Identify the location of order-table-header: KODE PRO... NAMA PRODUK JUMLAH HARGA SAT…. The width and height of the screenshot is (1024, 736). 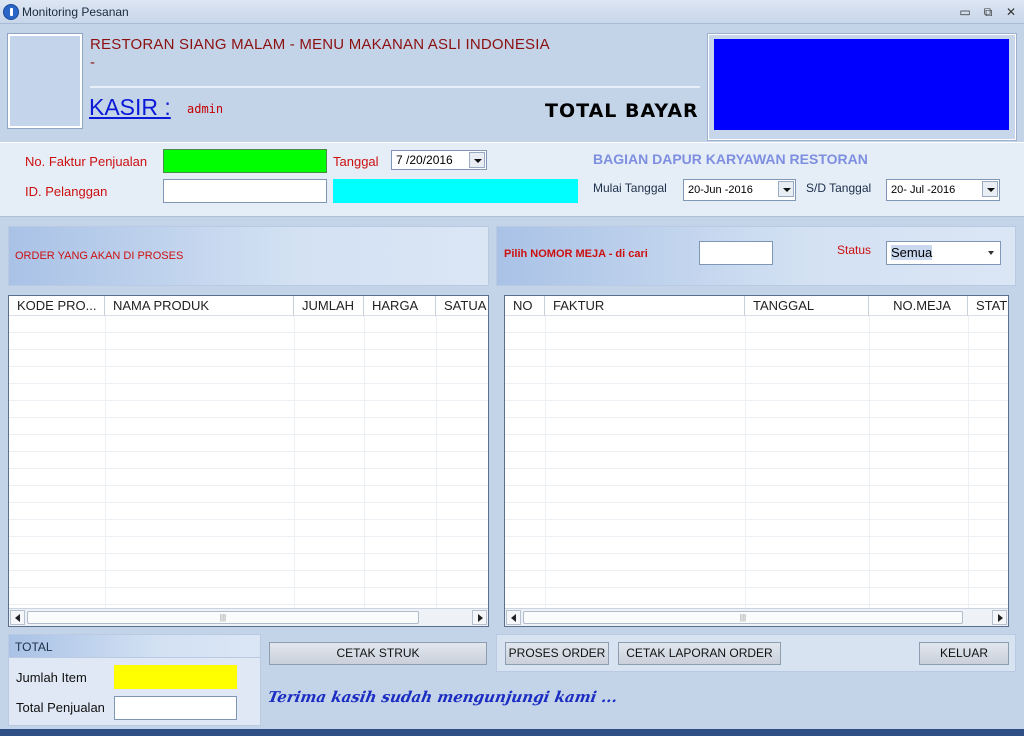
(248, 306).